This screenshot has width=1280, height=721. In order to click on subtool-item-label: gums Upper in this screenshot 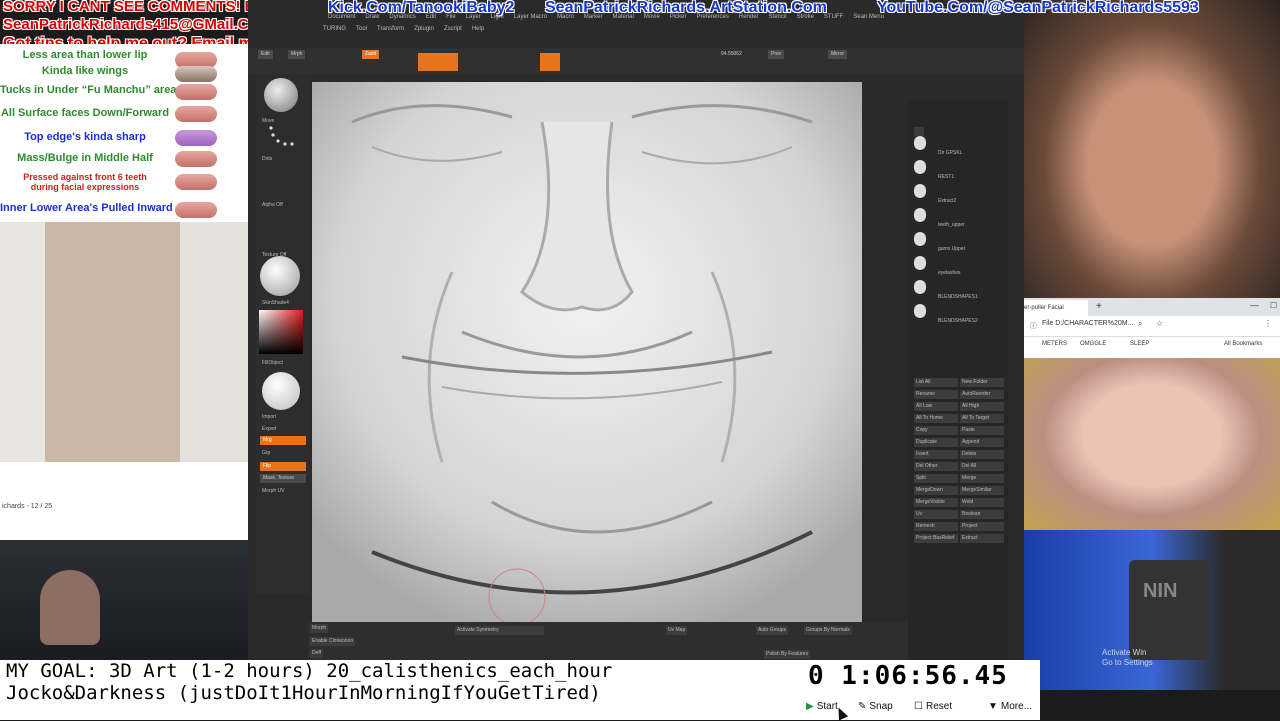, I will do `click(951, 249)`.